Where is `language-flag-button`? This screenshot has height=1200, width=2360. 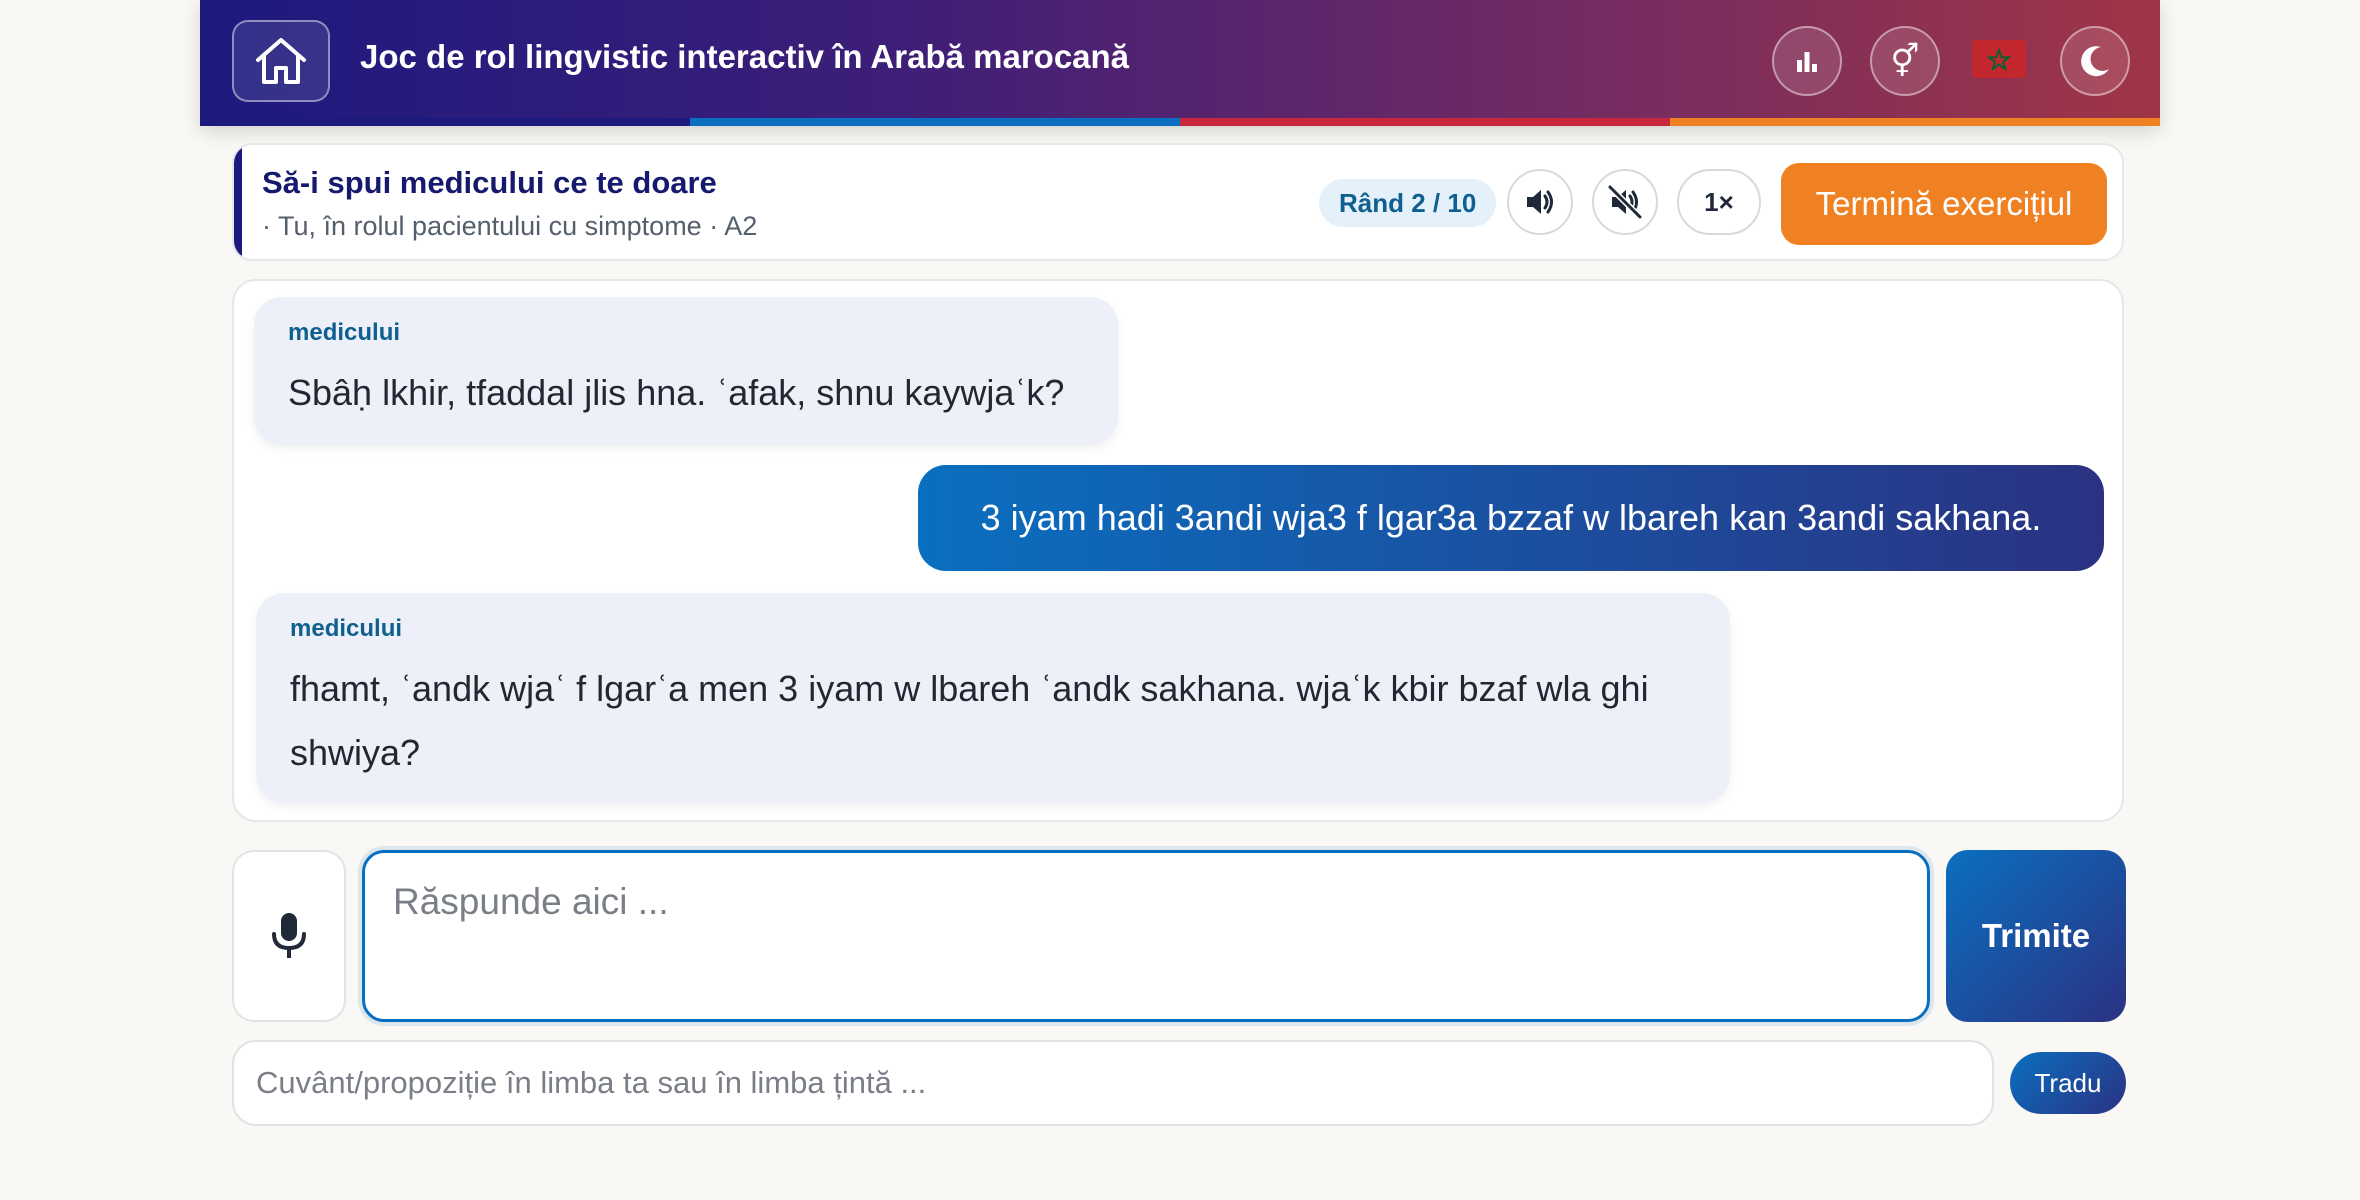
language-flag-button is located at coordinates (1999, 59).